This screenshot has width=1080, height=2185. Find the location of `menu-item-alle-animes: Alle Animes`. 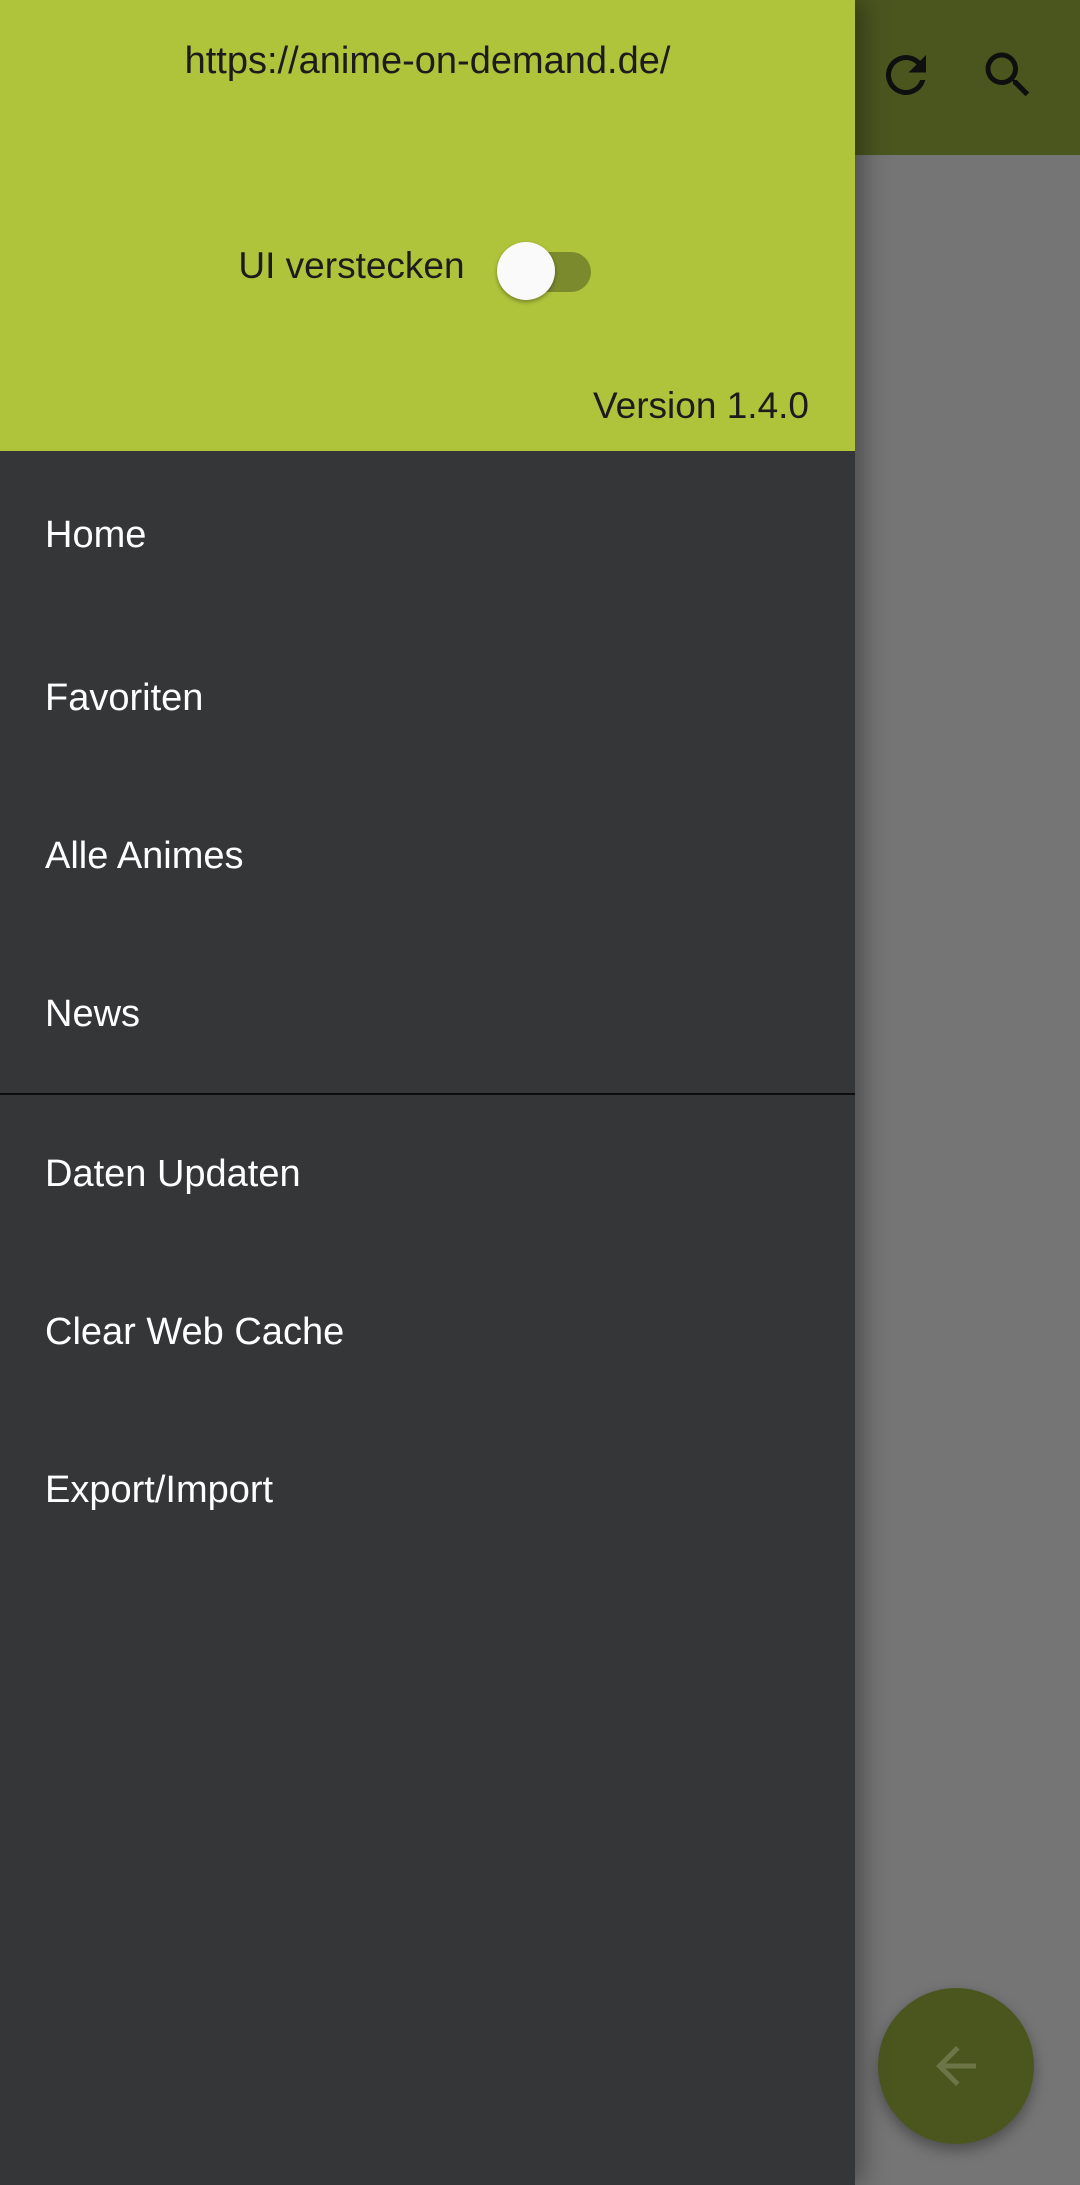

menu-item-alle-animes: Alle Animes is located at coordinates (427, 856).